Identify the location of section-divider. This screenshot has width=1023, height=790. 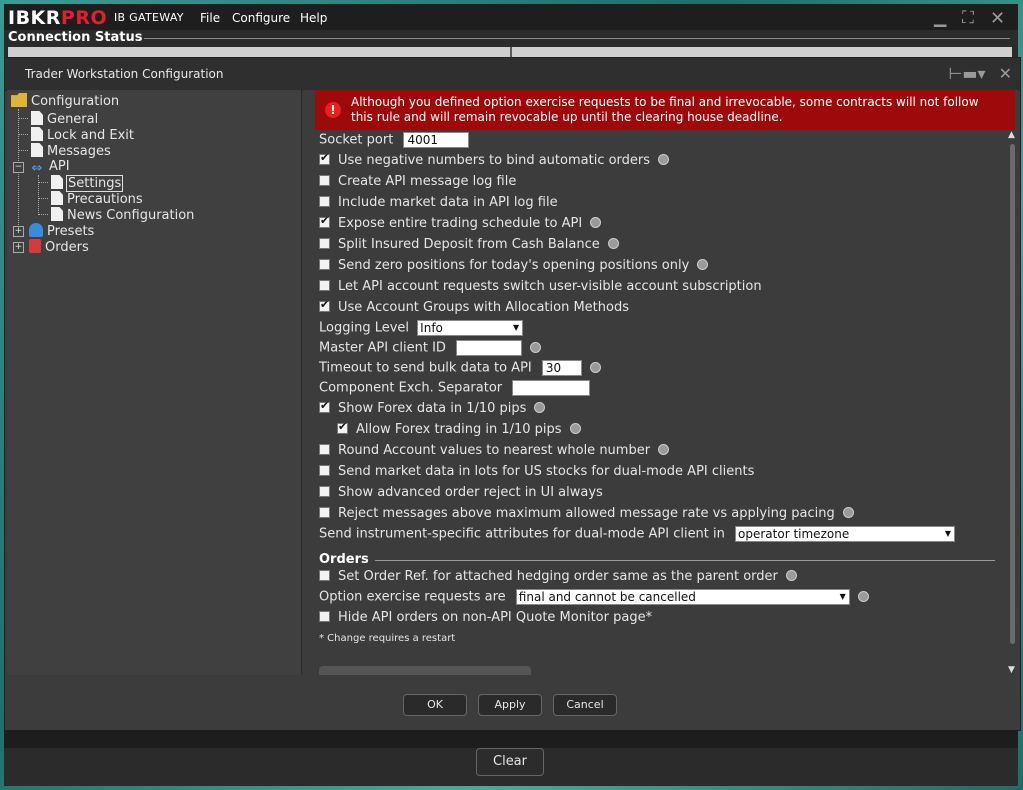
(685, 560).